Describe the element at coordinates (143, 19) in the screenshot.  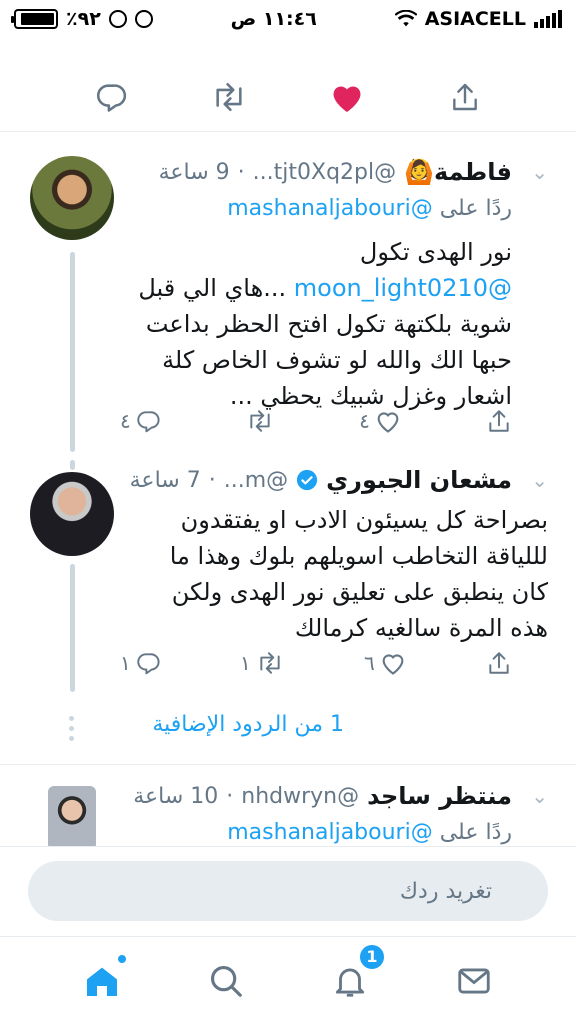
I see `orientation-lock-icon` at that location.